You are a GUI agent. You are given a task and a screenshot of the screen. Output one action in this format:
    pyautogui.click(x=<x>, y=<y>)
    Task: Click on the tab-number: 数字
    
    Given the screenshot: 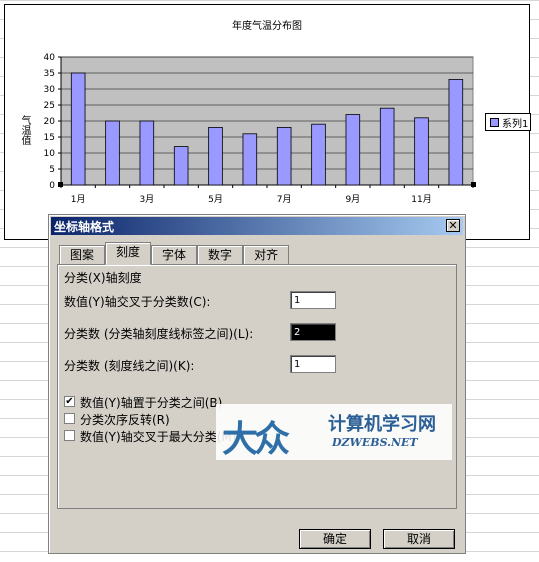 What is the action you would take?
    pyautogui.click(x=220, y=254)
    